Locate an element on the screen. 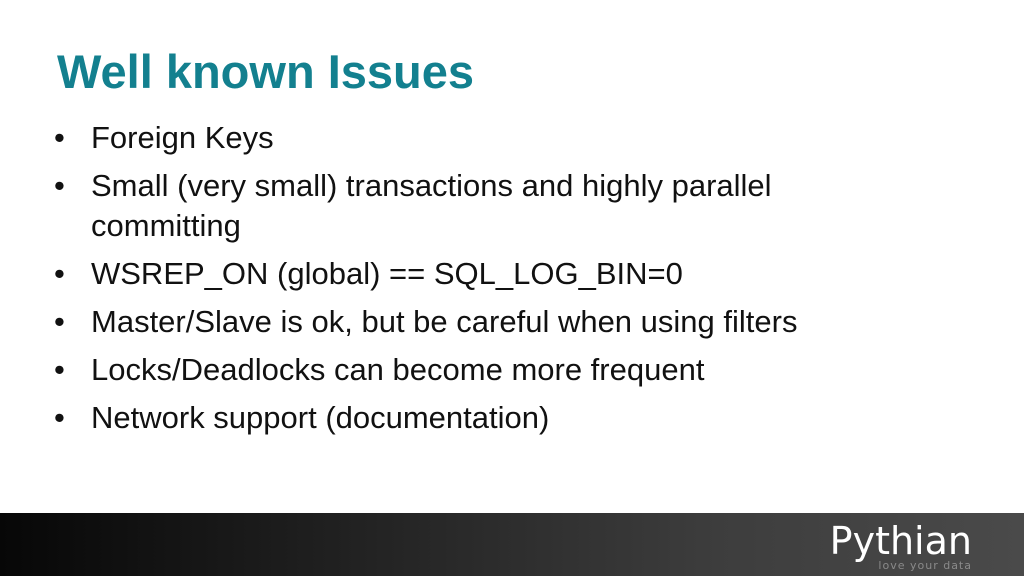 This screenshot has height=576, width=1024. bullet-text: WSREP_ON (global) == SQL_LOG_BIN=0 is located at coordinates (387, 273).